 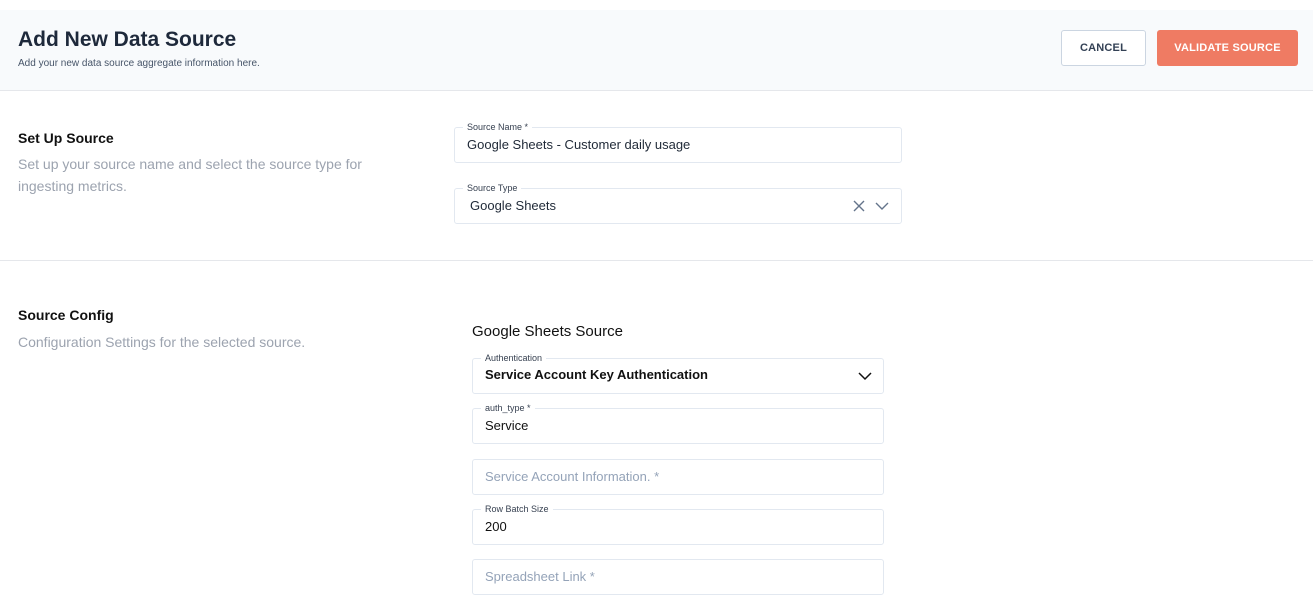 I want to click on auth-type-value: Service, so click(x=507, y=425).